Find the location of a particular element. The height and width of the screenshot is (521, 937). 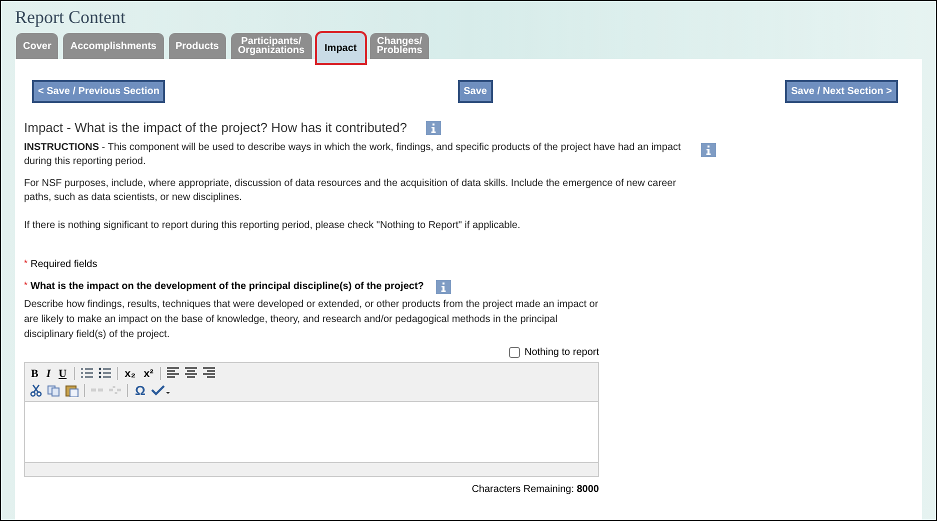

symbol-button: Ω is located at coordinates (140, 391).